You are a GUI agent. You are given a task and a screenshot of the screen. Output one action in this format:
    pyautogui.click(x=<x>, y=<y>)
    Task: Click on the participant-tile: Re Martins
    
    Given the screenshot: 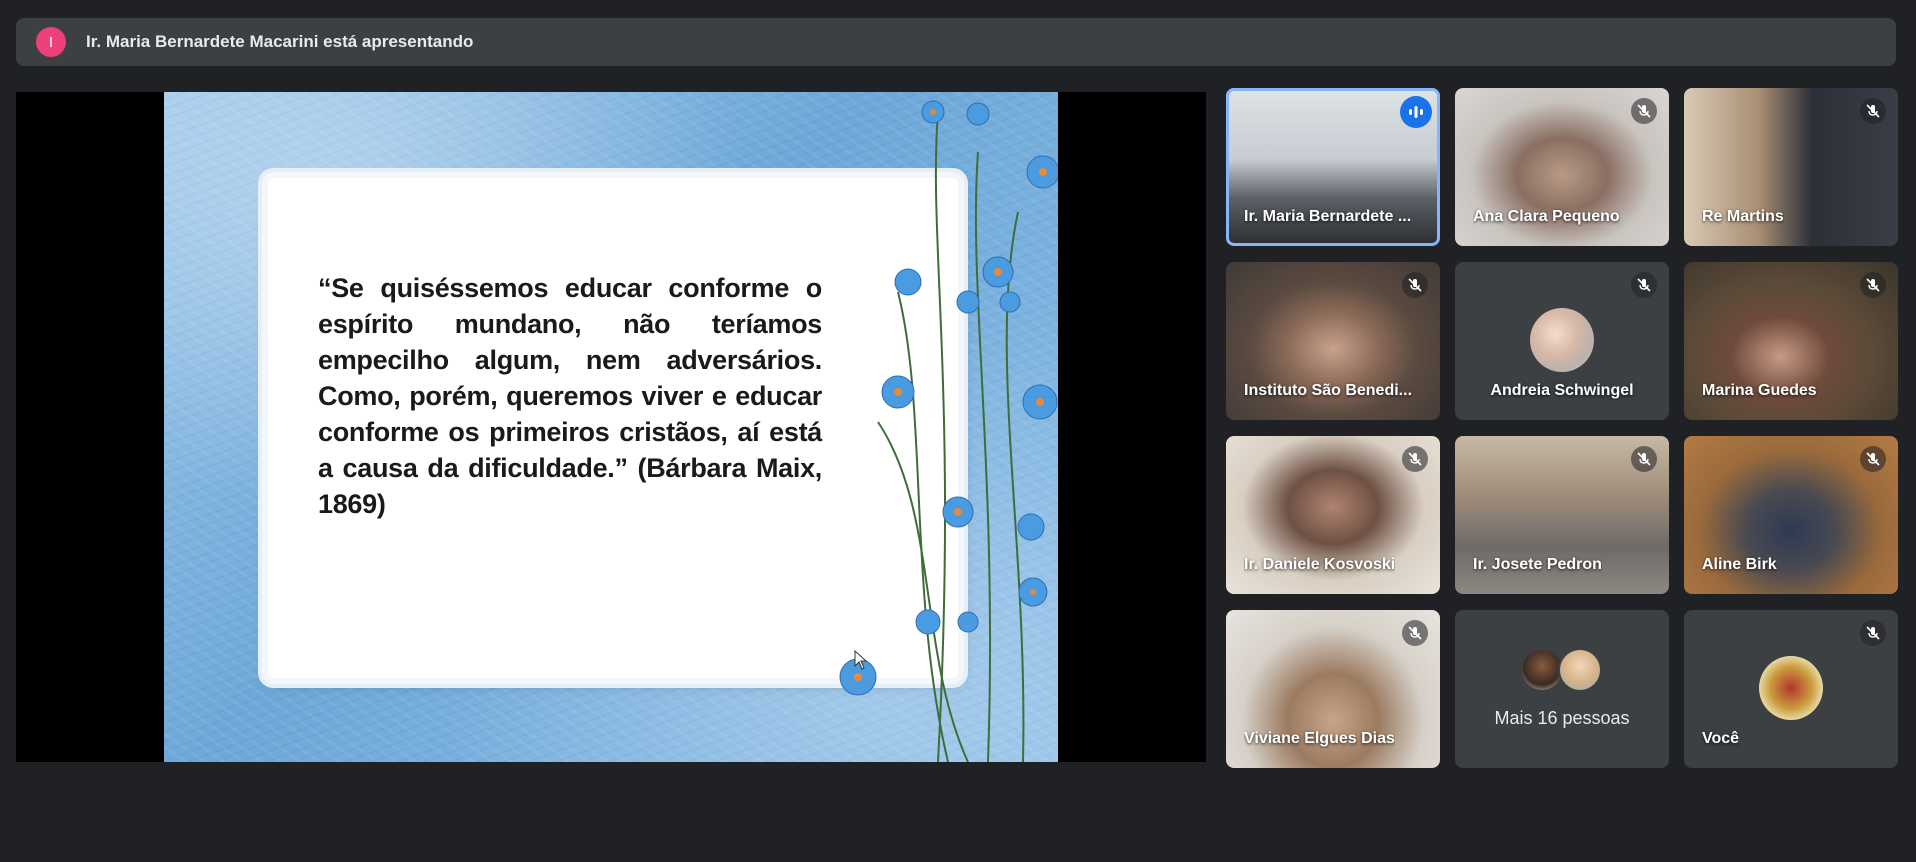 What is the action you would take?
    pyautogui.click(x=1791, y=167)
    